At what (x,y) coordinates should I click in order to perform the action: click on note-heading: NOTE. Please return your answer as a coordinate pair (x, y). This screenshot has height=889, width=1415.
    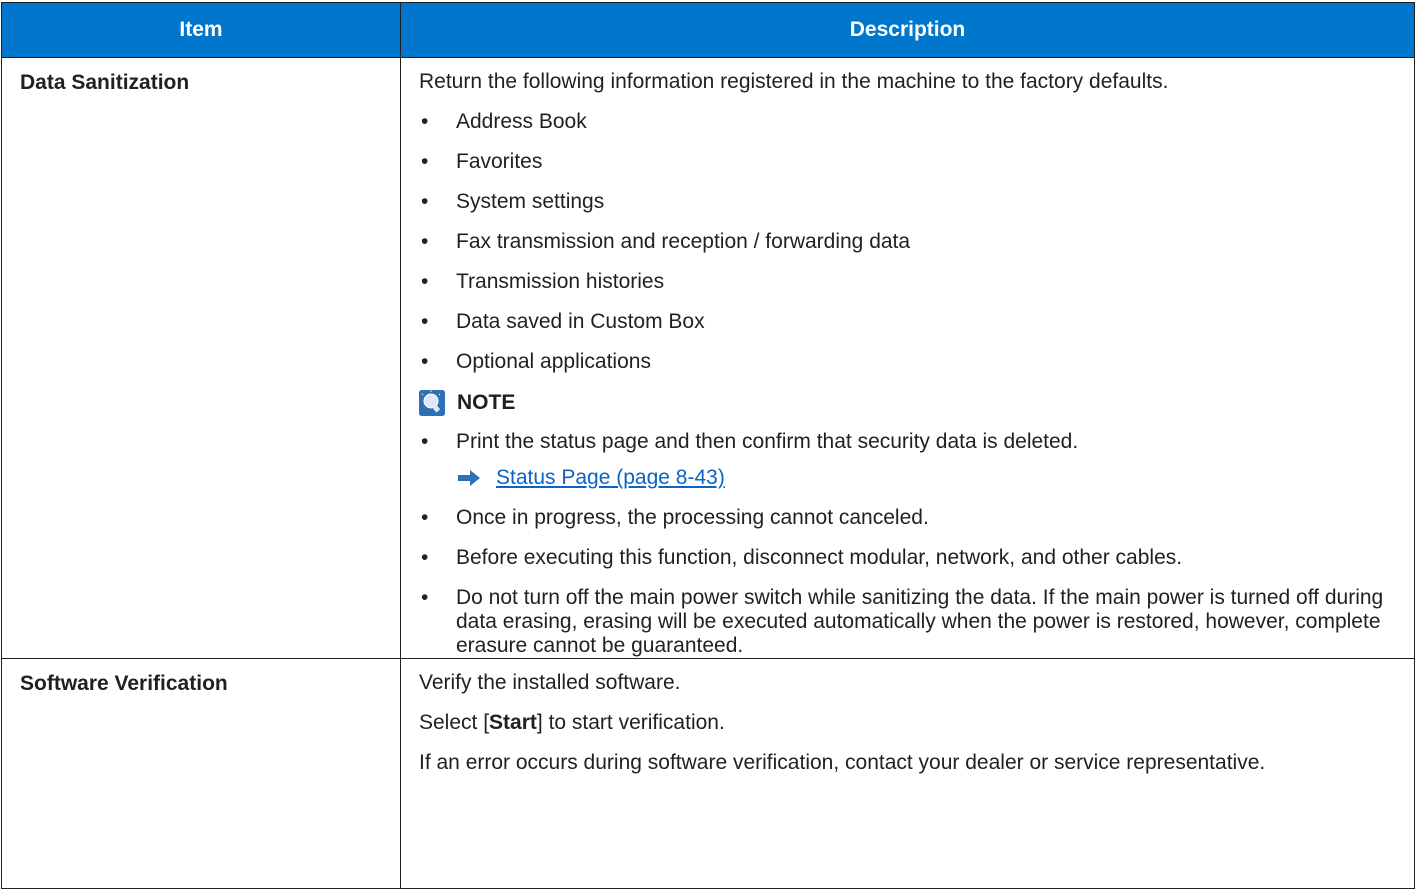
    Looking at the image, I should click on (910, 403).